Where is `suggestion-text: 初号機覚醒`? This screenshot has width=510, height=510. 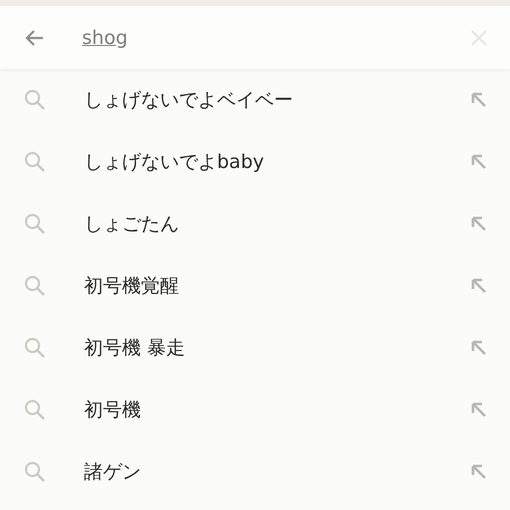 suggestion-text: 初号機覚醒 is located at coordinates (277, 286).